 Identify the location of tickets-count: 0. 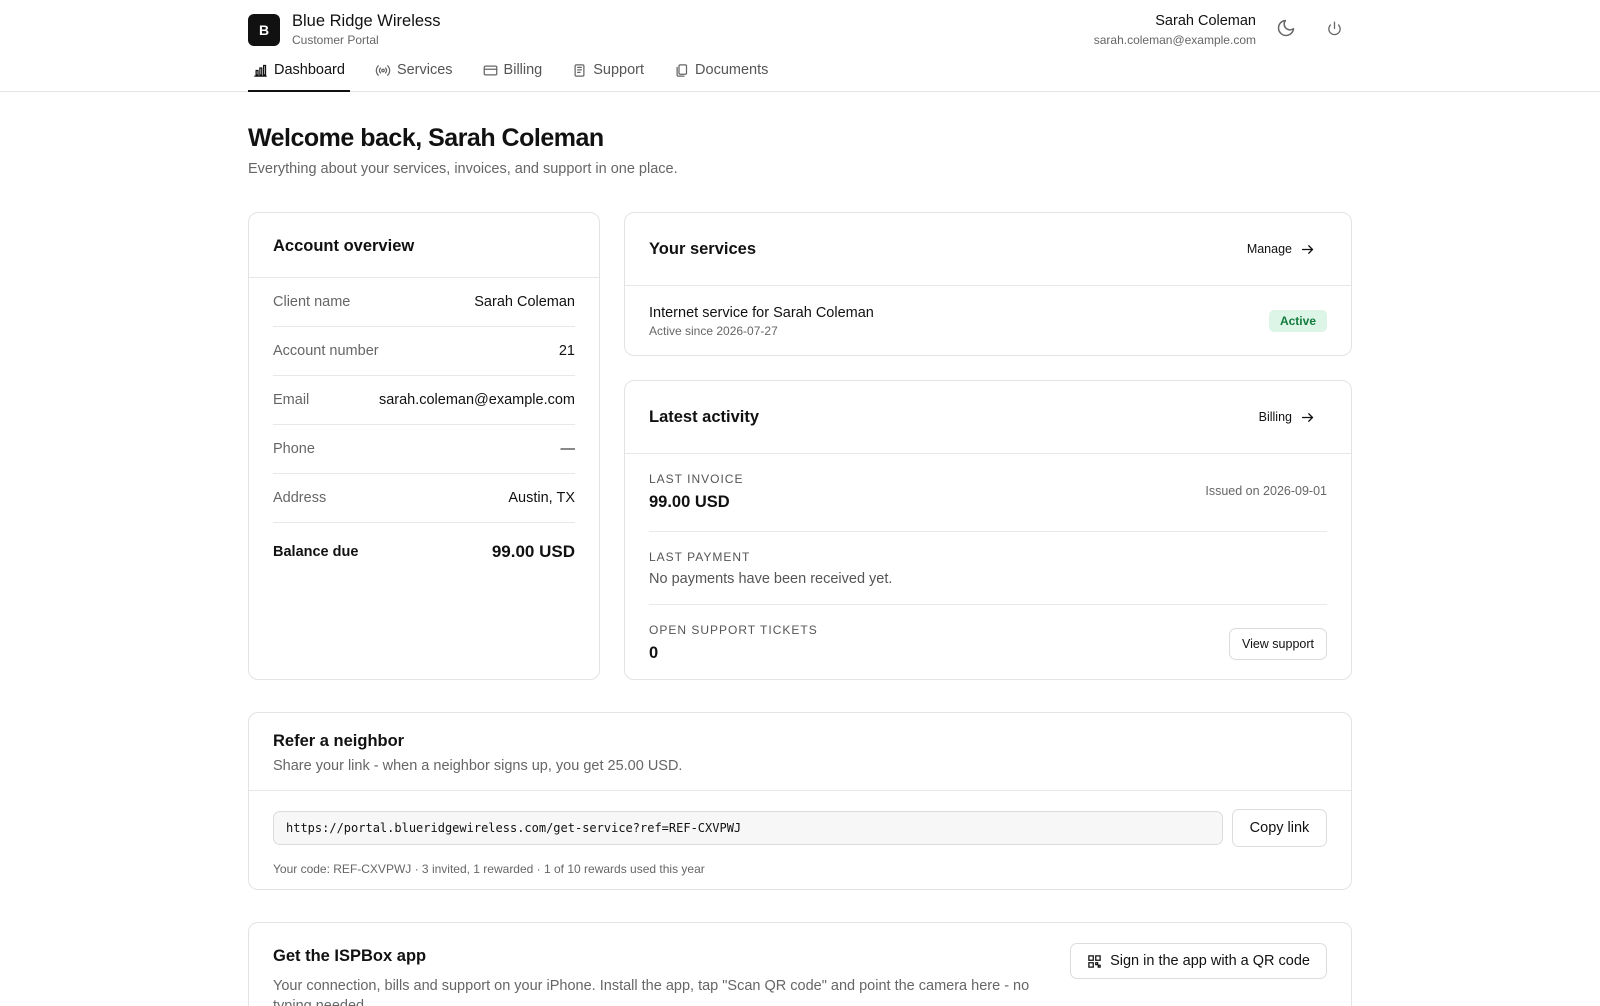
(654, 653).